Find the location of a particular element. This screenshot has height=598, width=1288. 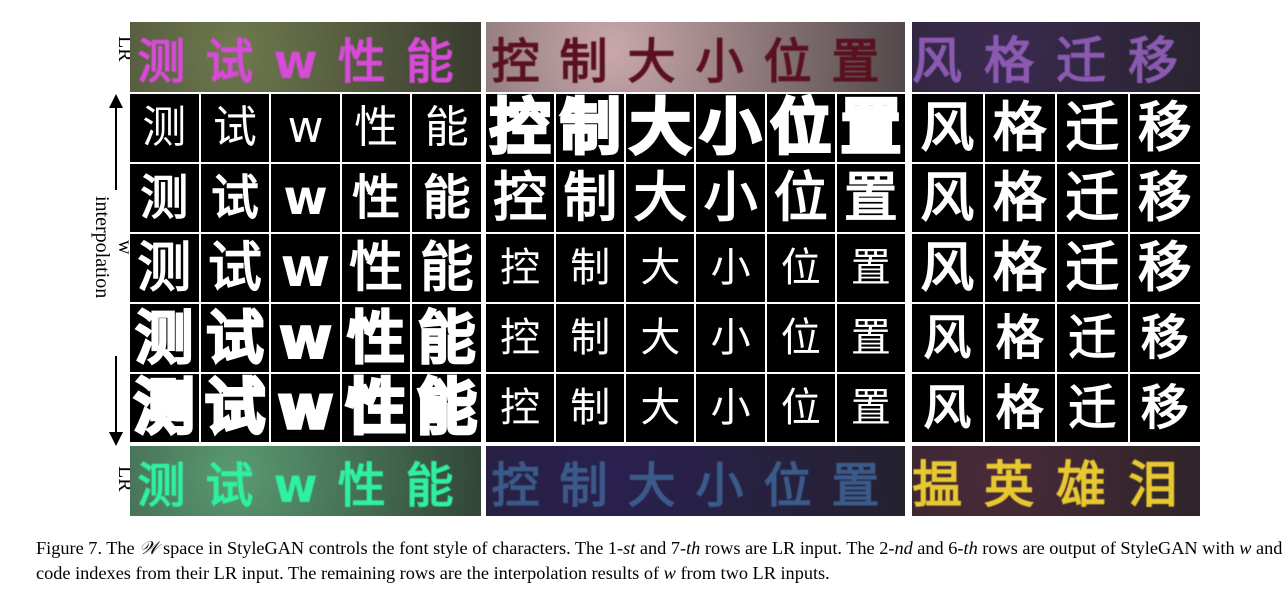

output-grid: 风格迁移风格迁移风格迁移风格迁移风格迁移 is located at coordinates (1056, 268).